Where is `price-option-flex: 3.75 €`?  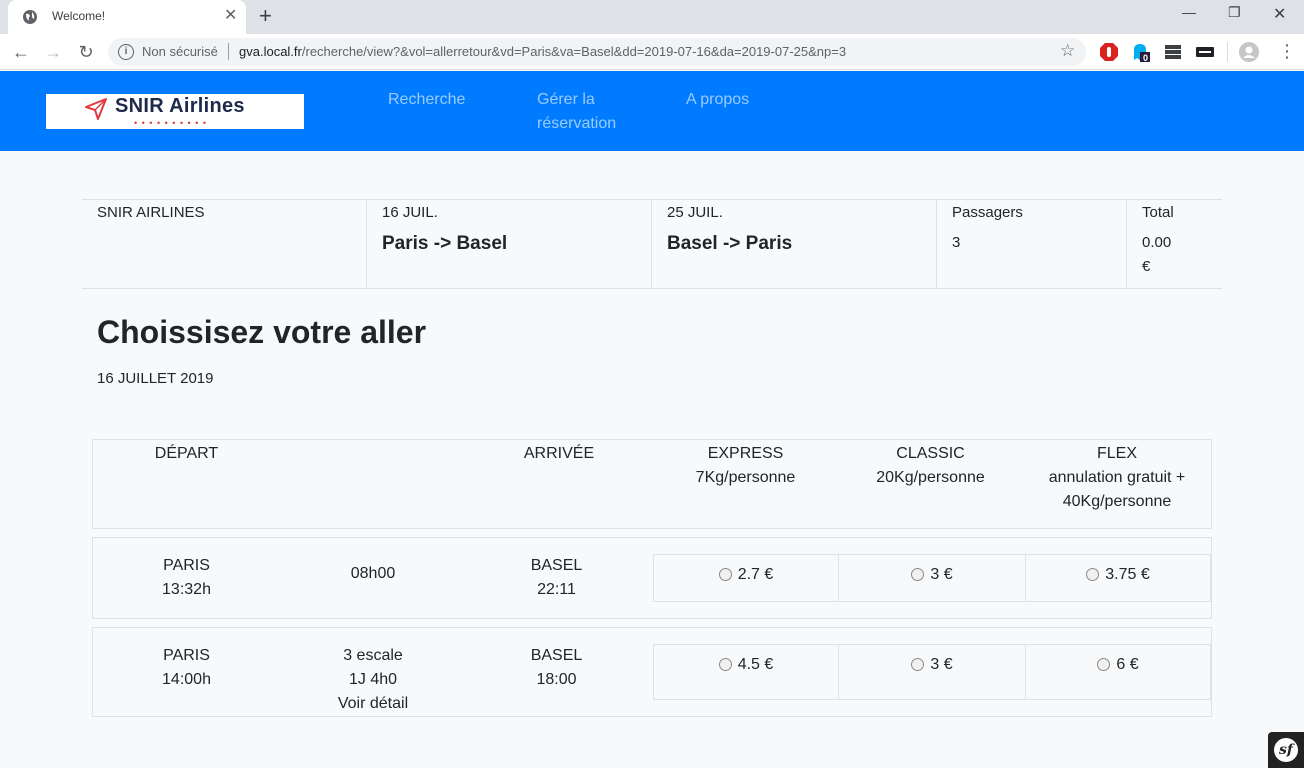
price-option-flex: 3.75 € is located at coordinates (1118, 578).